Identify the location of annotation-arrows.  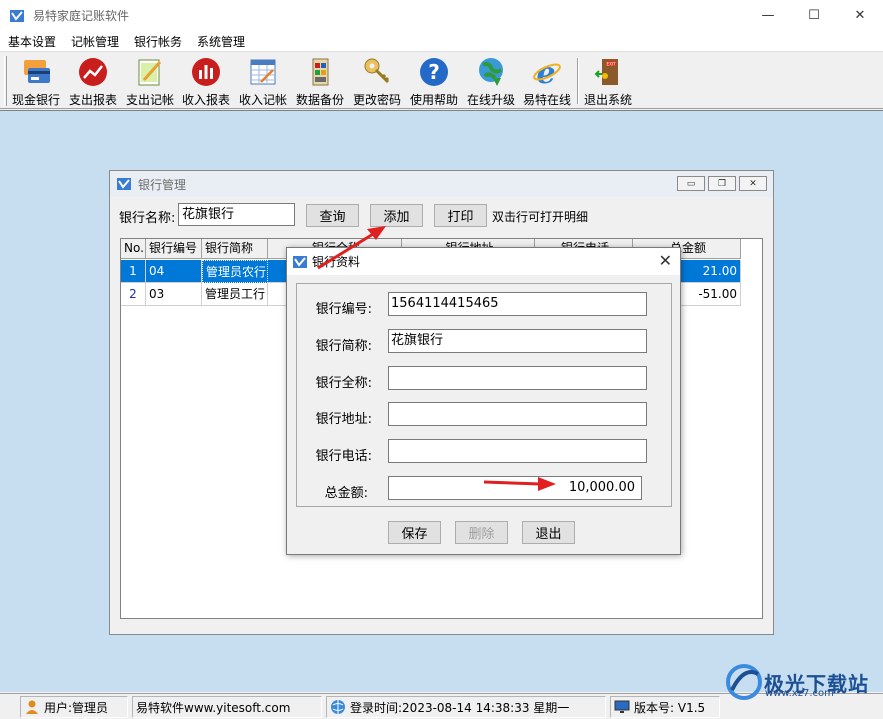
(436, 358).